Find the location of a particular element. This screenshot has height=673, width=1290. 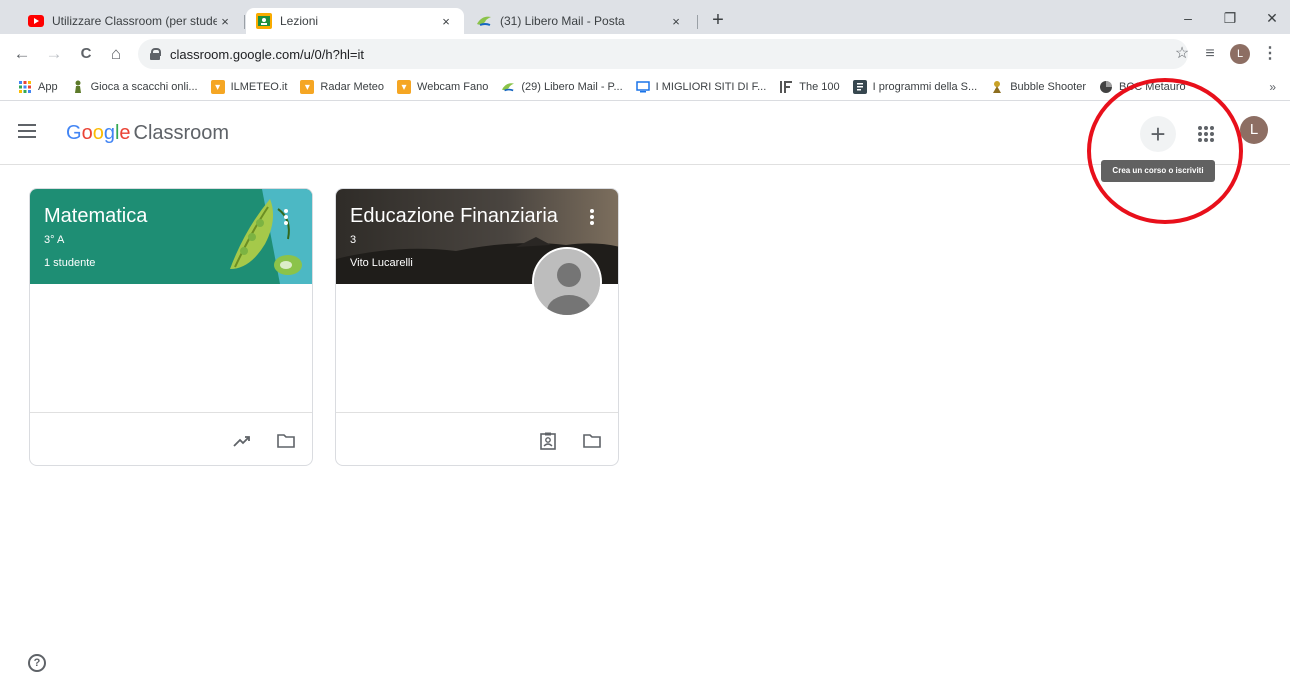

bookmark-label: App is located at coordinates (48, 87).